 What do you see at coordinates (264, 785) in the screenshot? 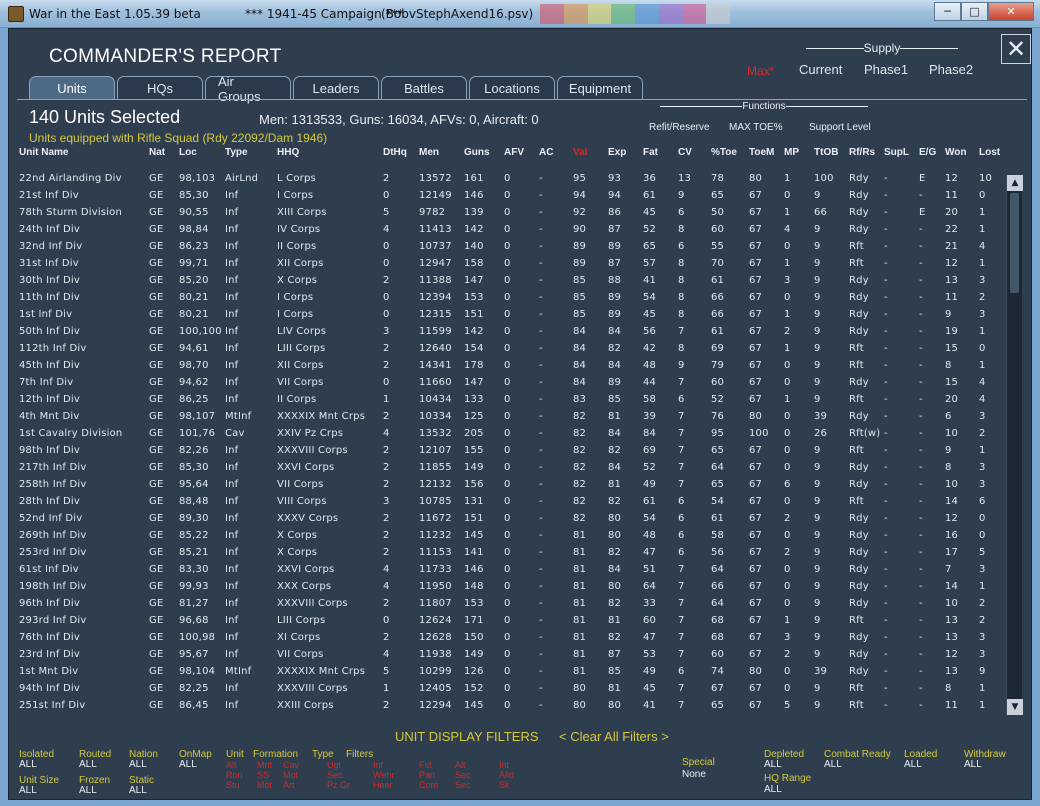
I see `formation-filter-option: Mot` at bounding box center [264, 785].